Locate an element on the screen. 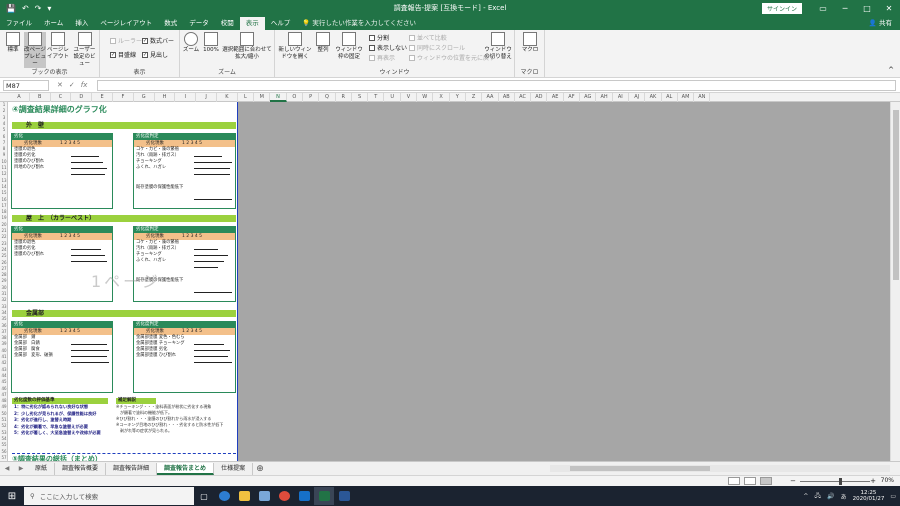  column-header: D is located at coordinates (82, 97).